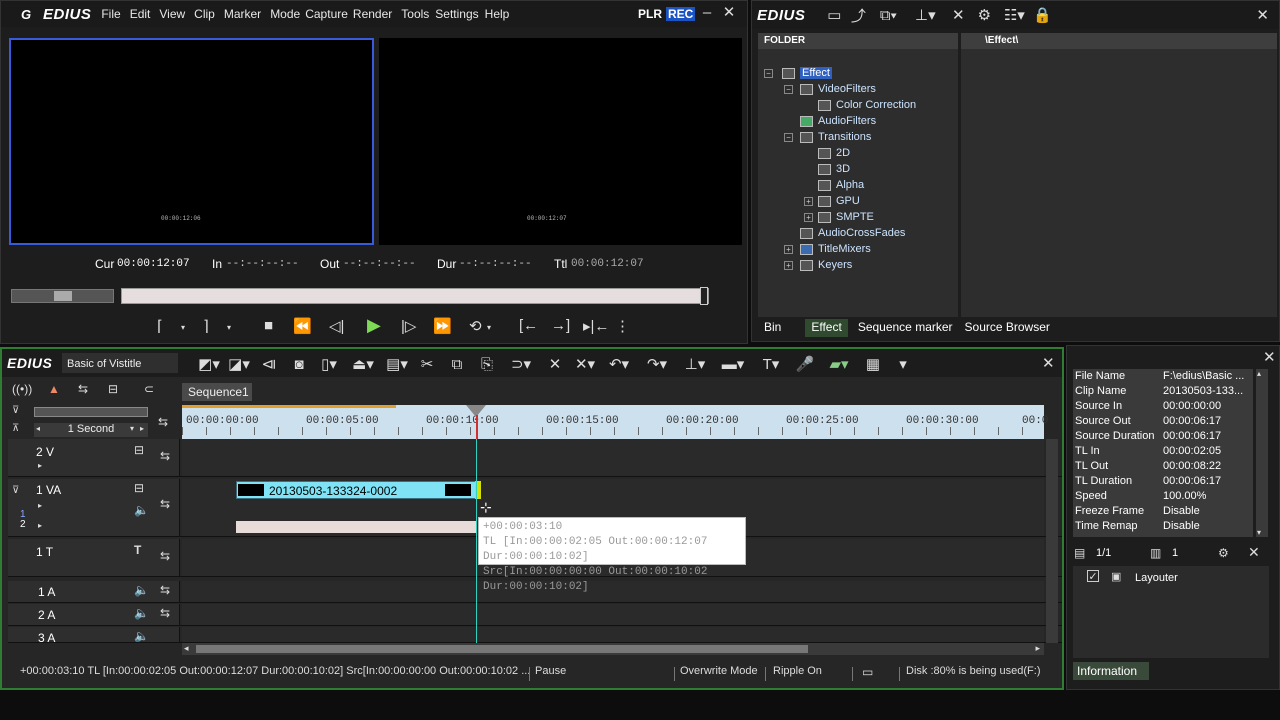 The height and width of the screenshot is (720, 1280). I want to click on tree-color-correction: Color Correction, so click(867, 105).